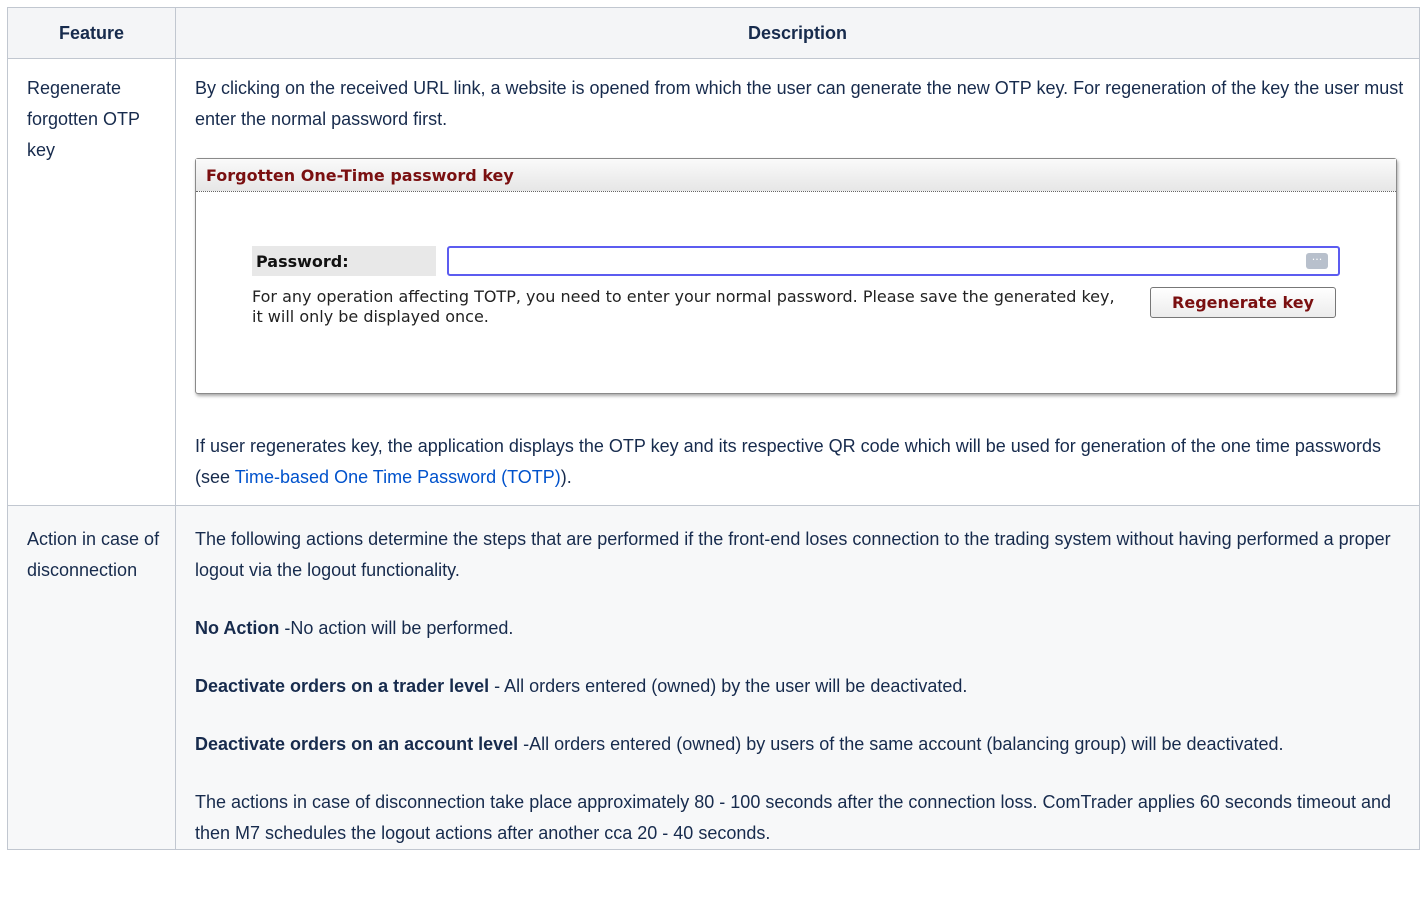 This screenshot has height=902, width=1426. What do you see at coordinates (1317, 261) in the screenshot?
I see `ellipsis-icon: ···` at bounding box center [1317, 261].